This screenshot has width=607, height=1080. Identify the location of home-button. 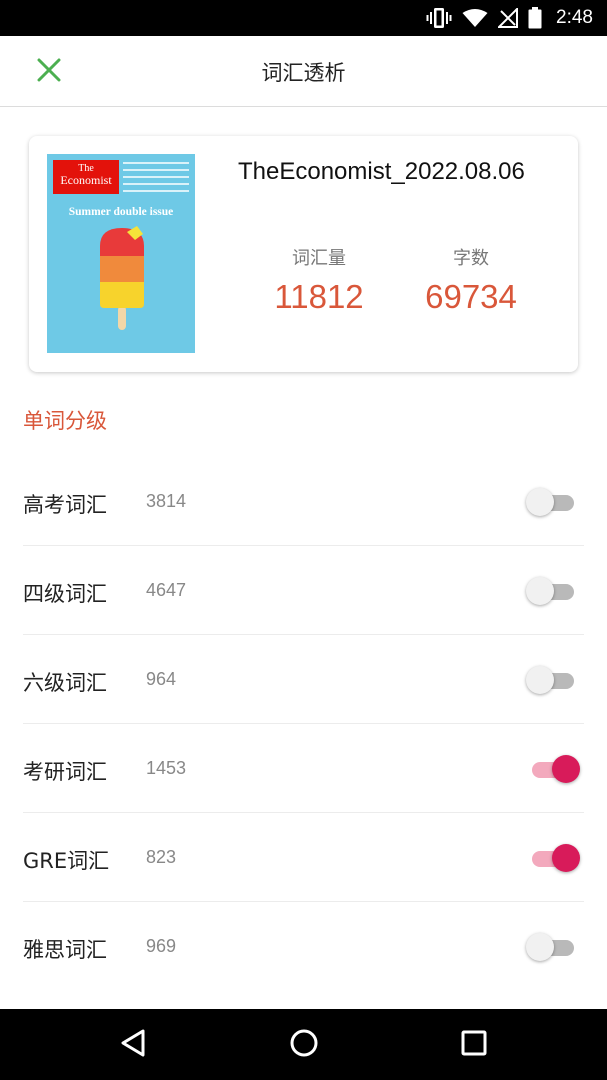
(304, 1045).